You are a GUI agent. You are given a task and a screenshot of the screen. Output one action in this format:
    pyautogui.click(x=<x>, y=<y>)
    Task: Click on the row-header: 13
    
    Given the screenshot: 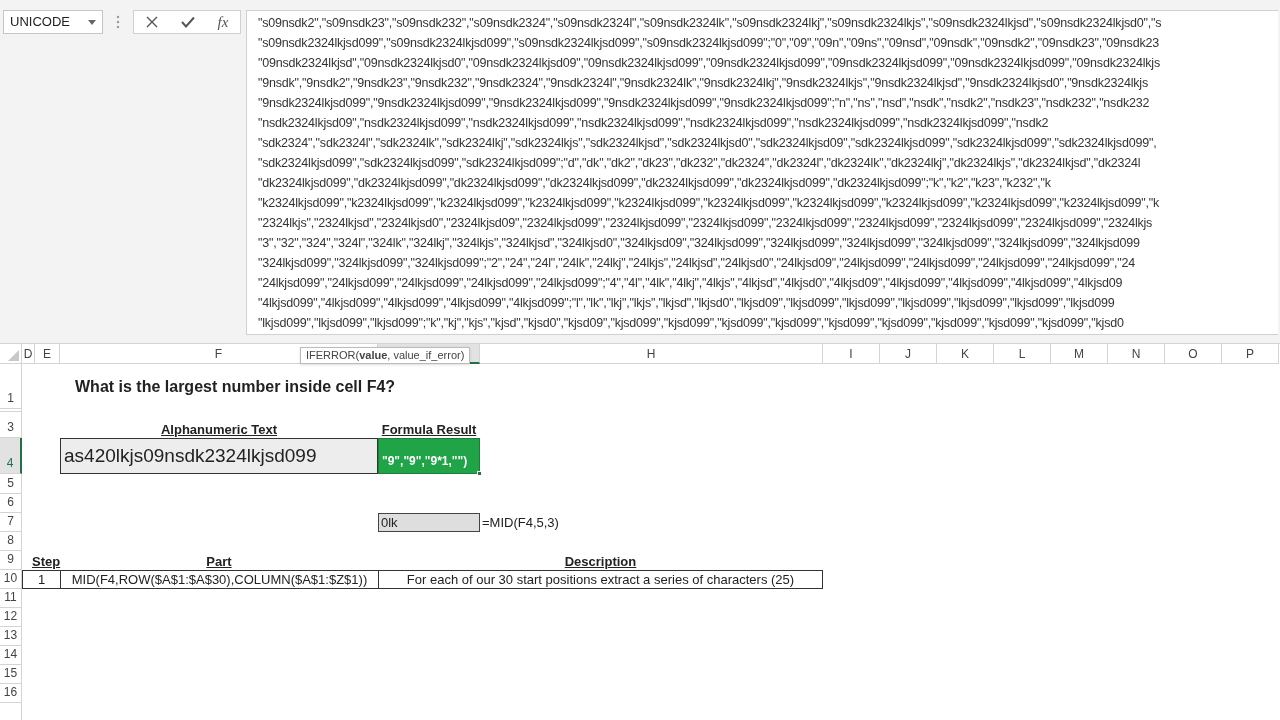 What is the action you would take?
    pyautogui.click(x=11, y=636)
    